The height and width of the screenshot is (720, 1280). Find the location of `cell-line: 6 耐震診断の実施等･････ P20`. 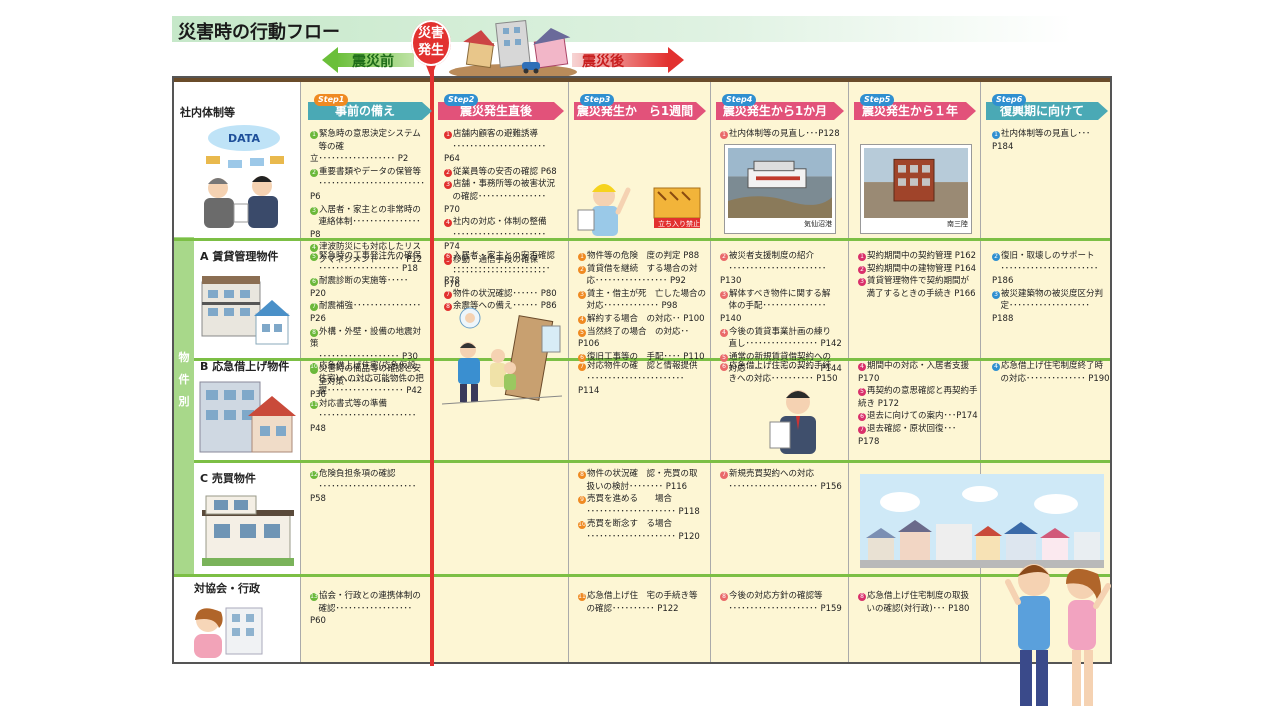

cell-line: 6 耐震診断の実施等･････ P20 is located at coordinates (368, 287).